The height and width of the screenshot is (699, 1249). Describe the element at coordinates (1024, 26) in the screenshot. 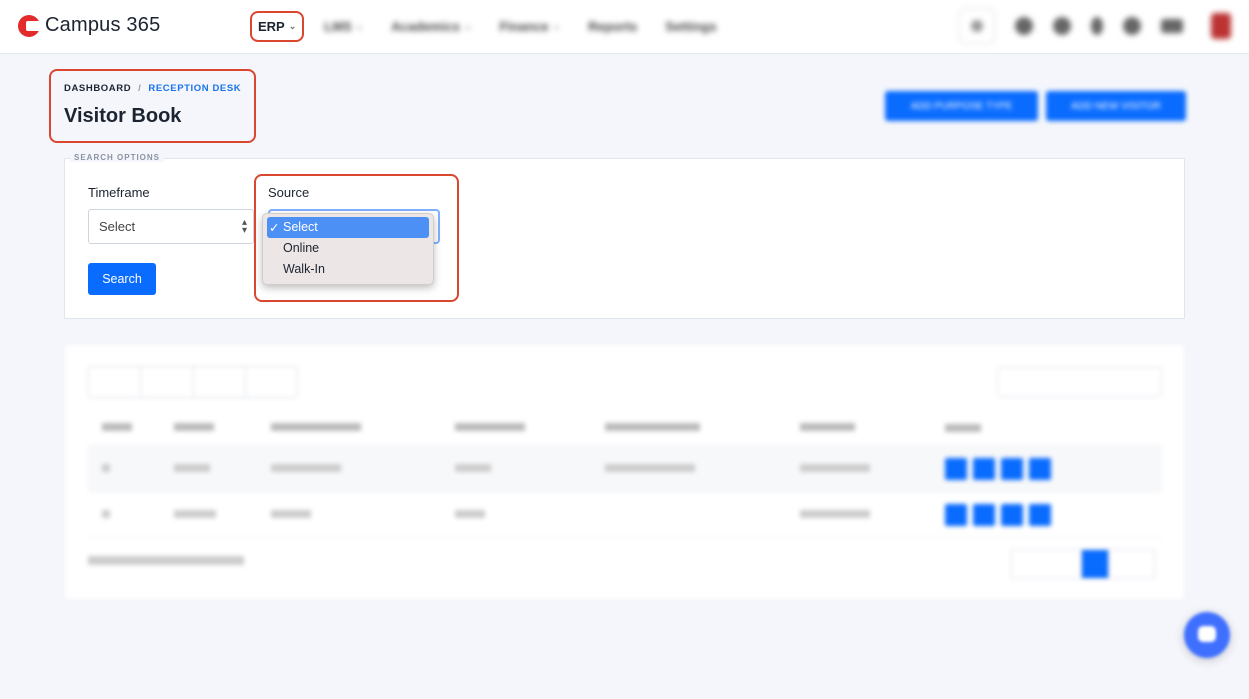

I see `globe-icon` at that location.